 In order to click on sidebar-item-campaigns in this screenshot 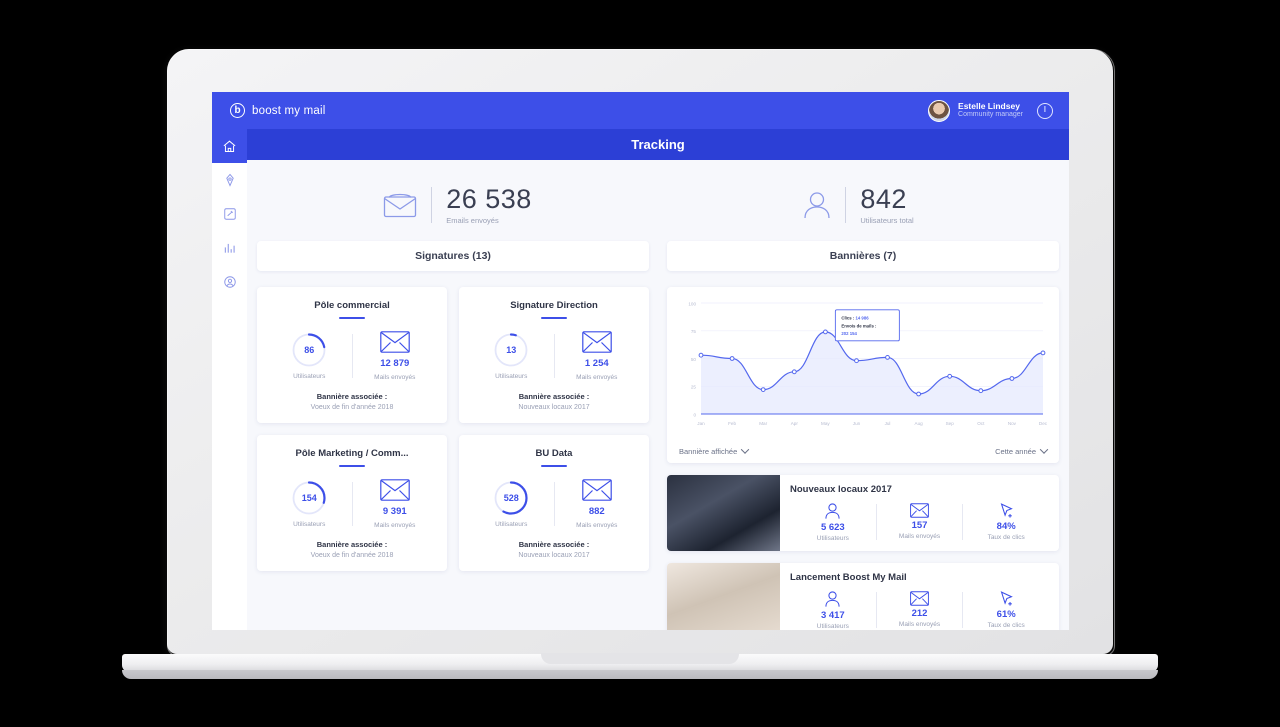, I will do `click(229, 214)`.